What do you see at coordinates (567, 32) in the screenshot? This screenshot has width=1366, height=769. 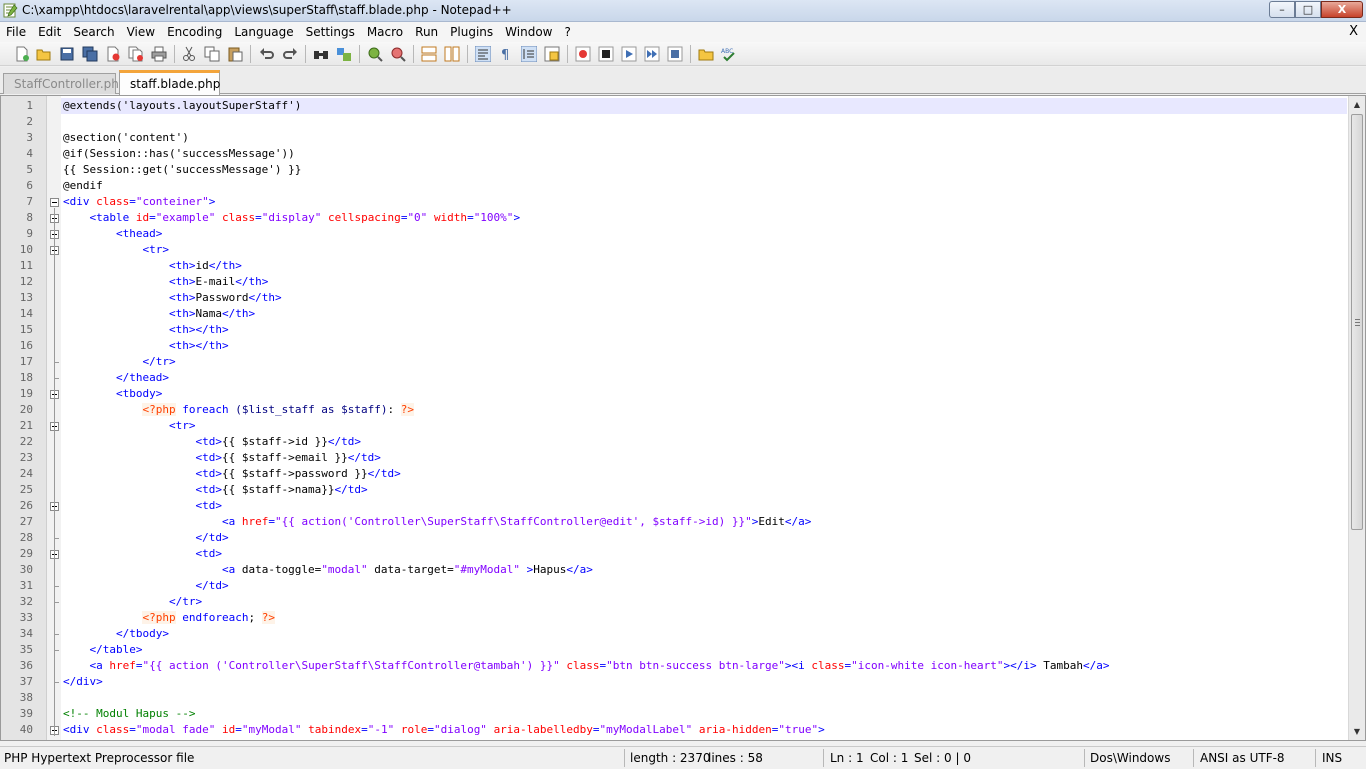 I see `menu-help: ?` at bounding box center [567, 32].